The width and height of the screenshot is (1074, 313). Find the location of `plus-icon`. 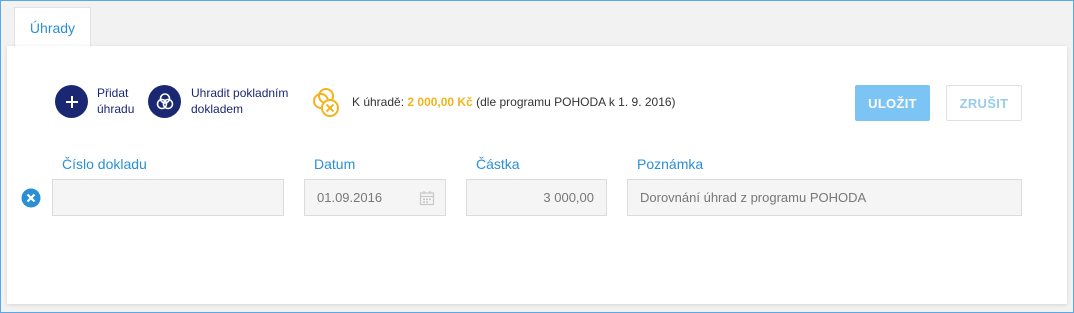

plus-icon is located at coordinates (71, 101).